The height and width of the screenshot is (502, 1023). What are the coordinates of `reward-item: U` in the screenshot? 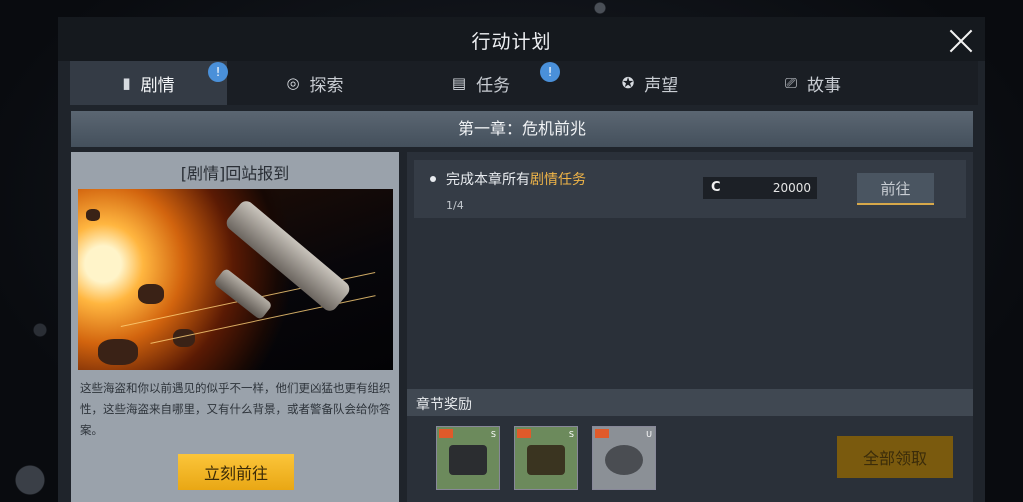 It's located at (624, 458).